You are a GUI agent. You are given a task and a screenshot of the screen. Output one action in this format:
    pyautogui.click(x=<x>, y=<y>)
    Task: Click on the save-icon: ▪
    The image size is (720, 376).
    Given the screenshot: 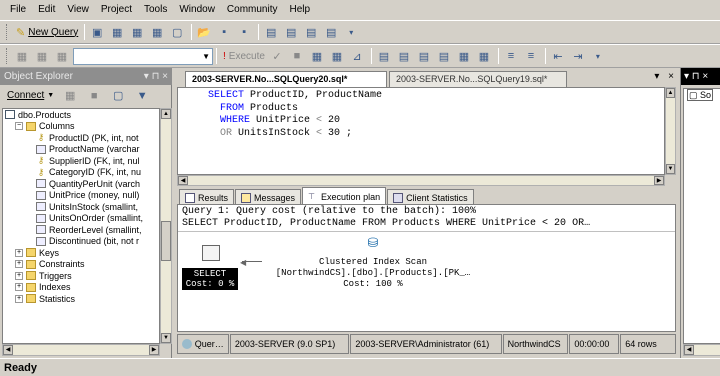 What is the action you would take?
    pyautogui.click(x=224, y=32)
    